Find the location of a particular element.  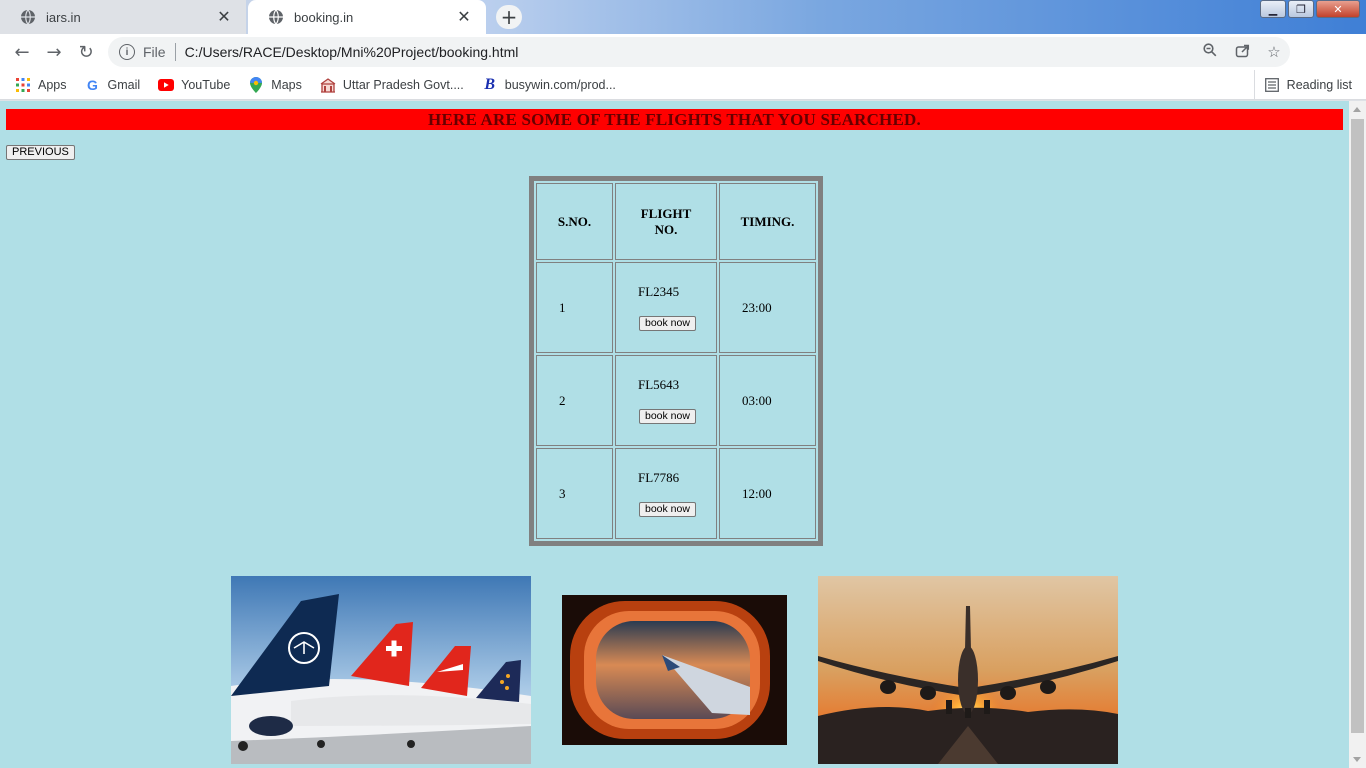

tab-title: booking.in is located at coordinates (324, 17).